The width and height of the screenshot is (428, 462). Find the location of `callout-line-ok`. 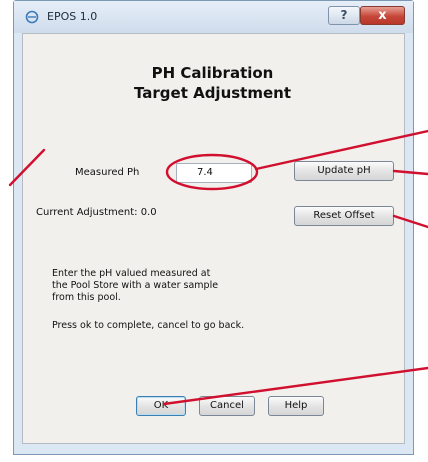

callout-line-ok is located at coordinates (295, 386).